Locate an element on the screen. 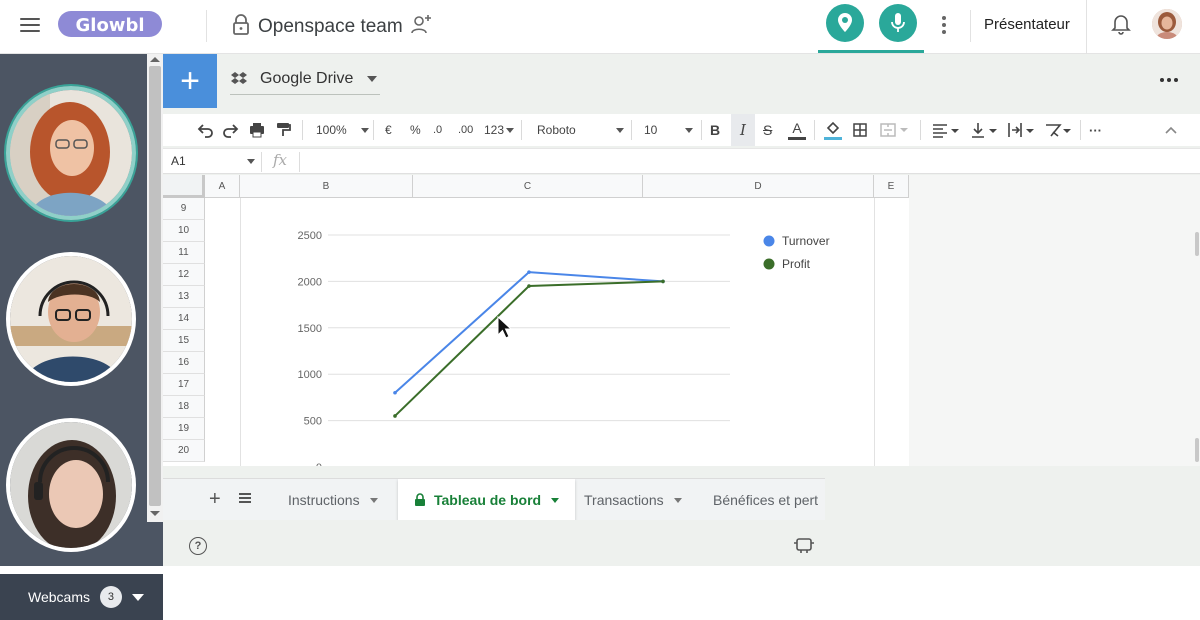  fill-color-icon is located at coordinates (833, 130).